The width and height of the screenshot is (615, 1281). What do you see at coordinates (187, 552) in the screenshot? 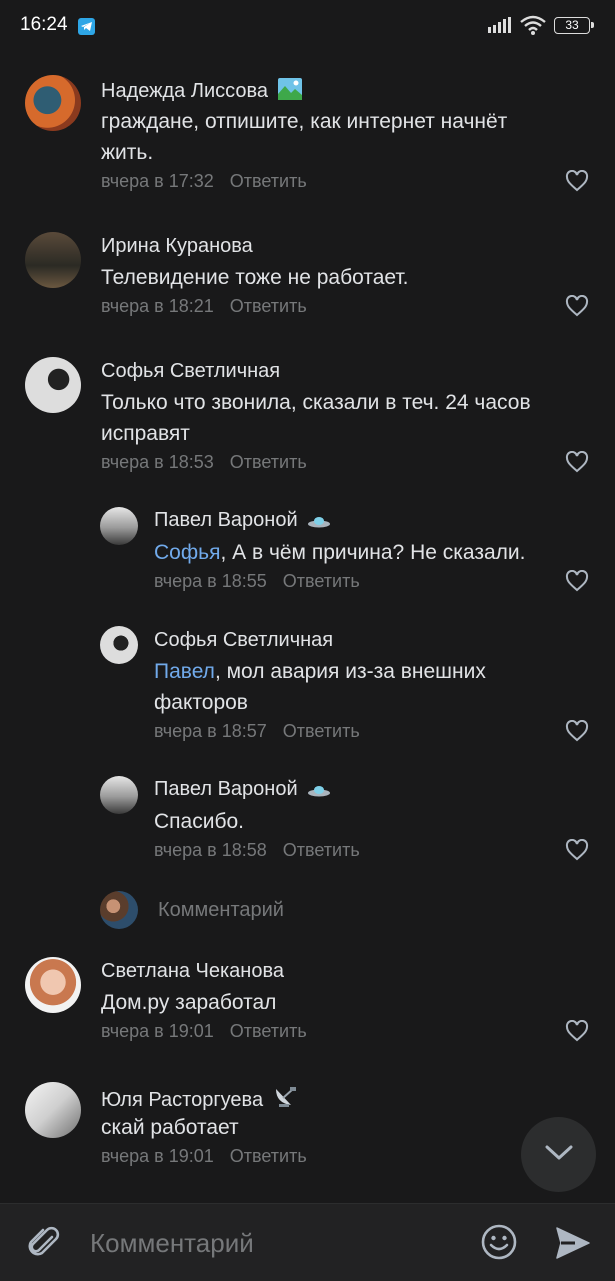
I see `mention-link: Софья` at bounding box center [187, 552].